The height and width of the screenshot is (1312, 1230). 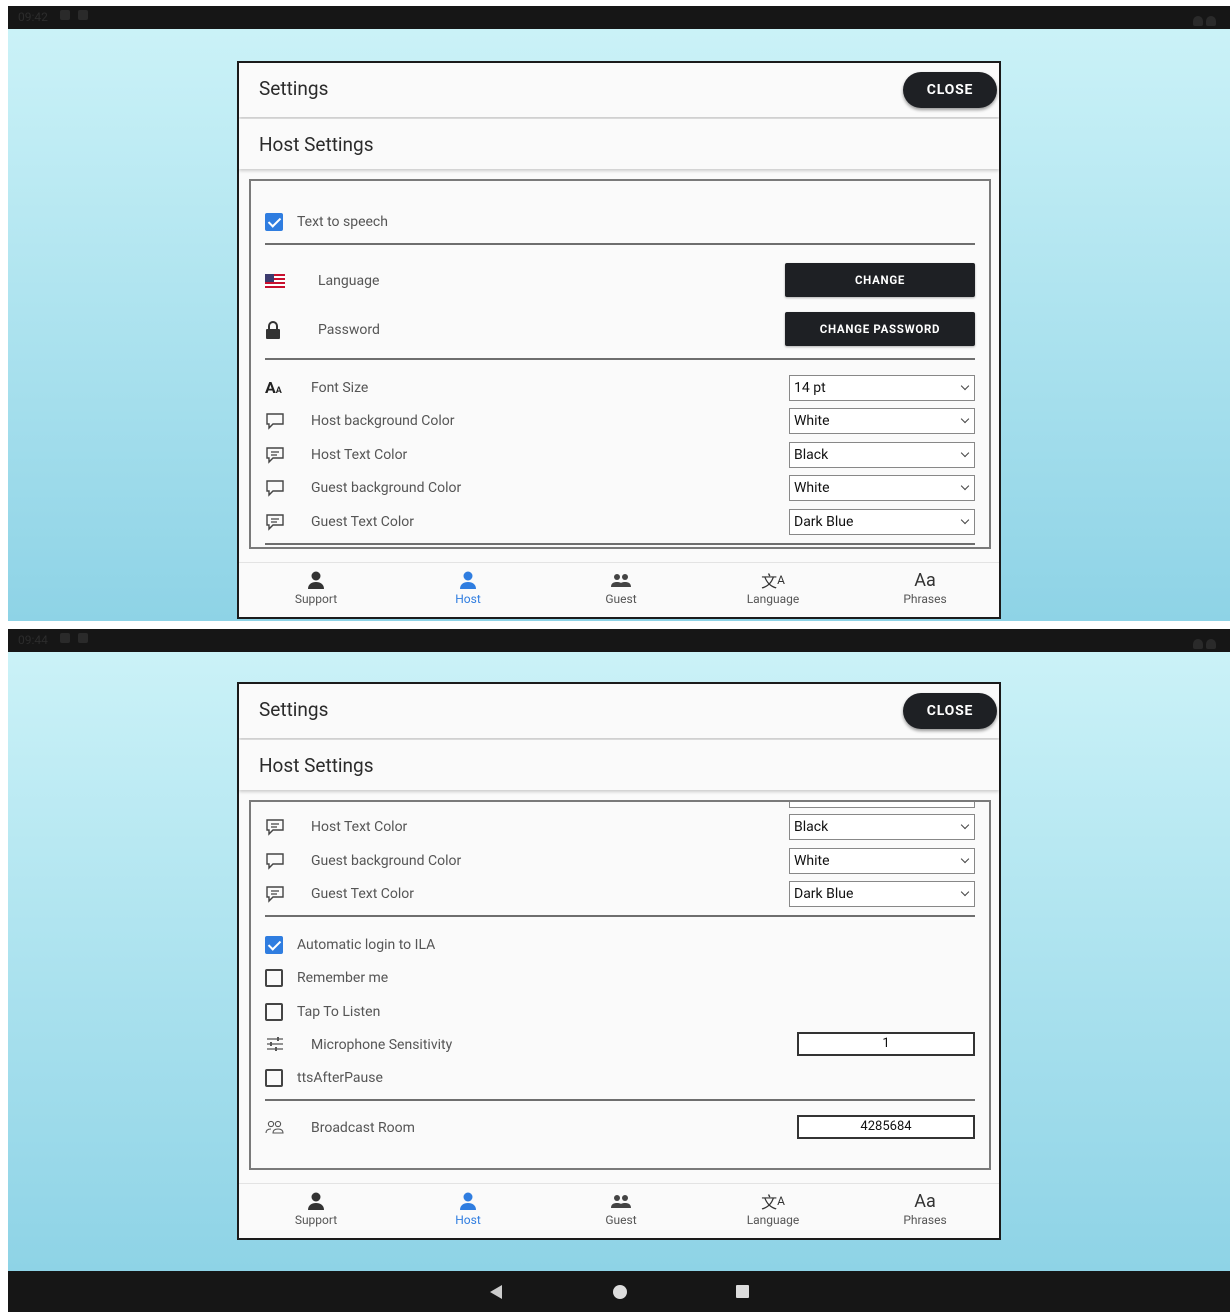 What do you see at coordinates (742, 1291) in the screenshot?
I see `recents-icon` at bounding box center [742, 1291].